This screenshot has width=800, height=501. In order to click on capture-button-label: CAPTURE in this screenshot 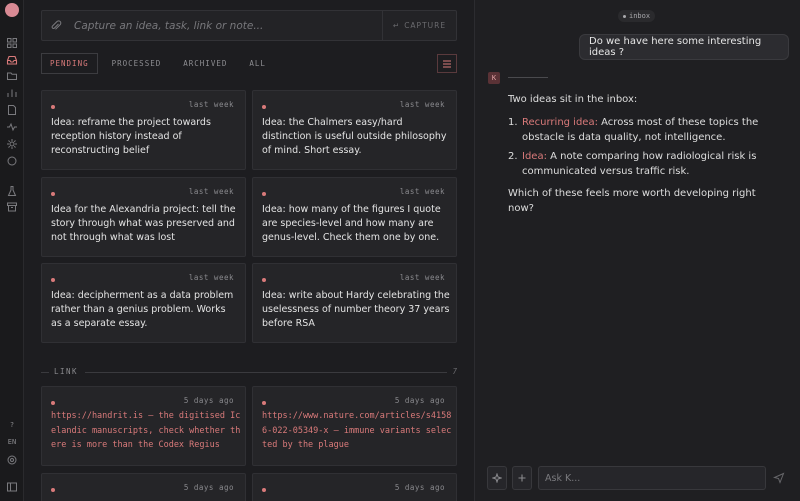, I will do `click(425, 25)`.